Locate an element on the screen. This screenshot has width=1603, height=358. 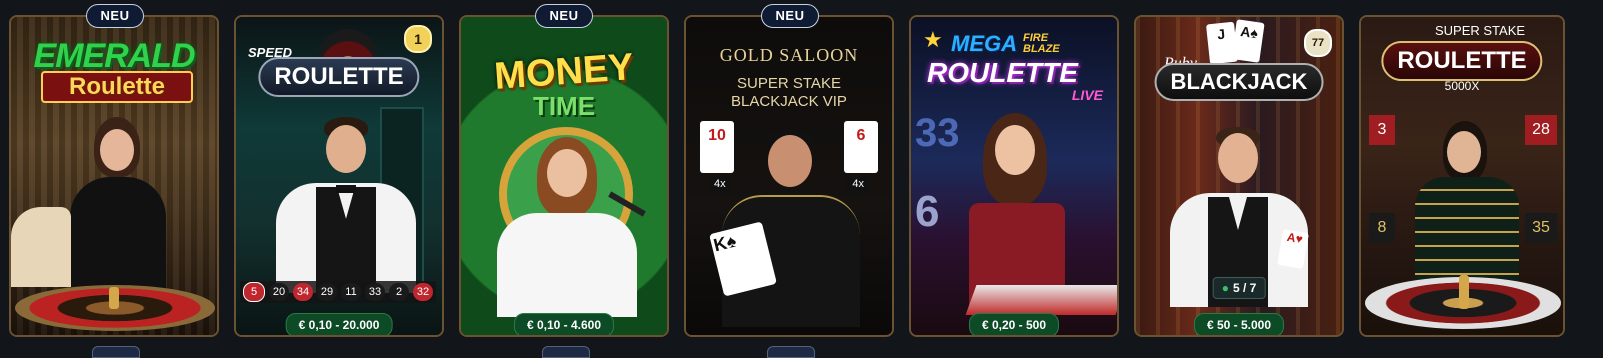
title-live: LIVE is located at coordinates (1087, 95).